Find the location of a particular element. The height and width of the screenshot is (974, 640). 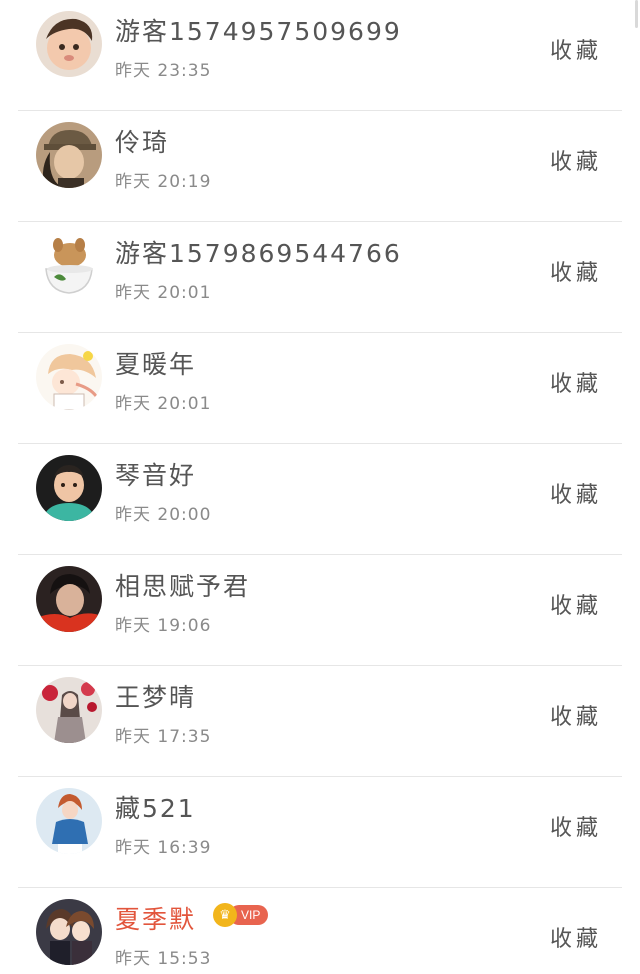

user-name: 游客1574957509699 is located at coordinates (258, 31).